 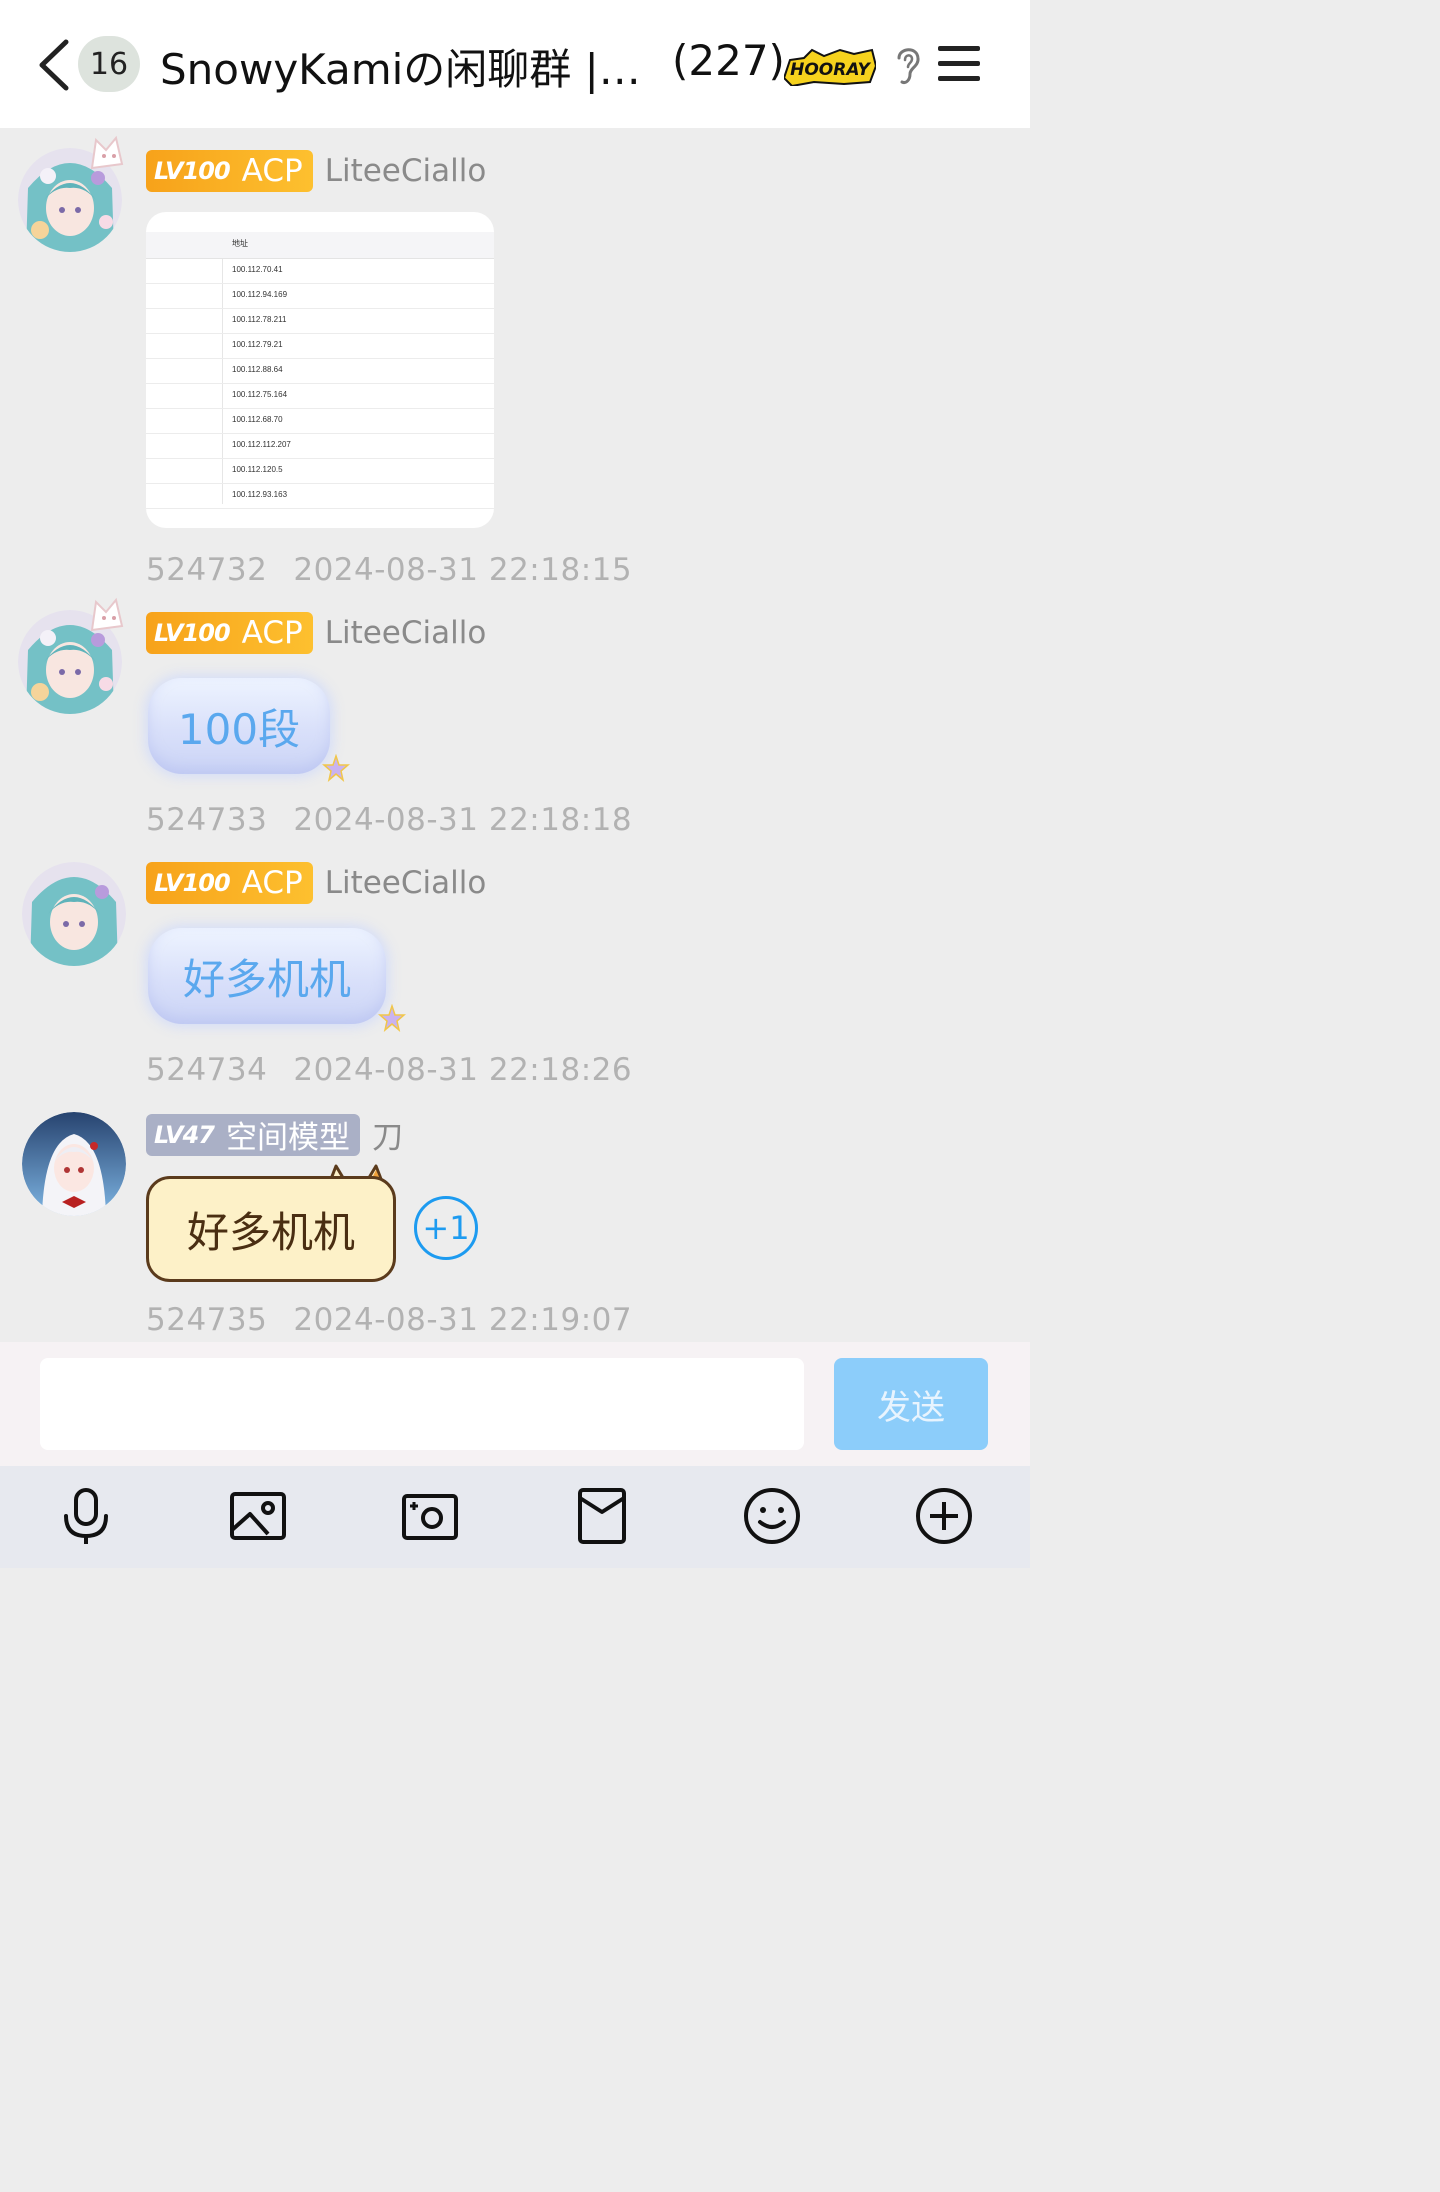 What do you see at coordinates (430, 1516) in the screenshot?
I see `camera-icon` at bounding box center [430, 1516].